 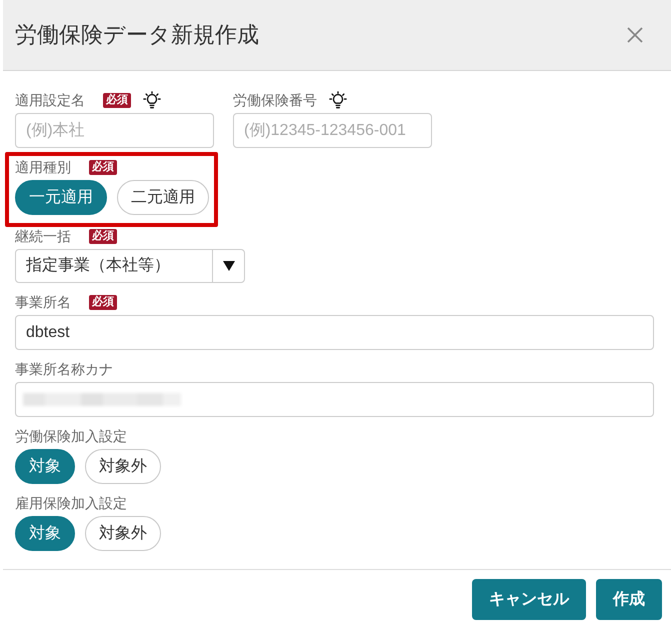 I want to click on field-label: 適用種別, so click(x=43, y=167).